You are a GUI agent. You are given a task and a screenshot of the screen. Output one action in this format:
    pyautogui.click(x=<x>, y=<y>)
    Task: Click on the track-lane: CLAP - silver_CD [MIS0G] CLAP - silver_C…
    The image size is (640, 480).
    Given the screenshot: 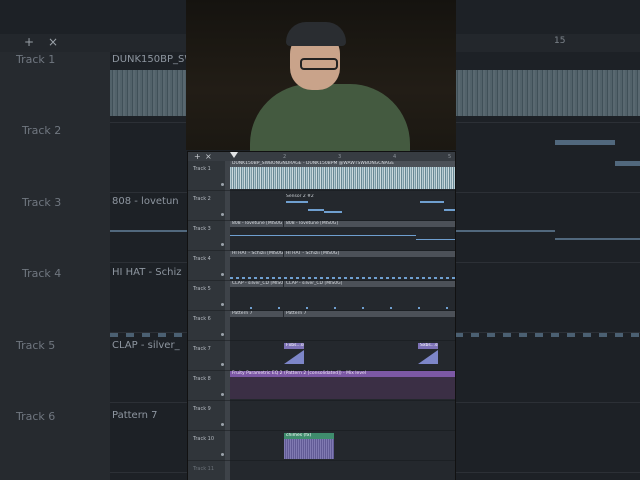 What is the action you would take?
    pyautogui.click(x=342, y=296)
    